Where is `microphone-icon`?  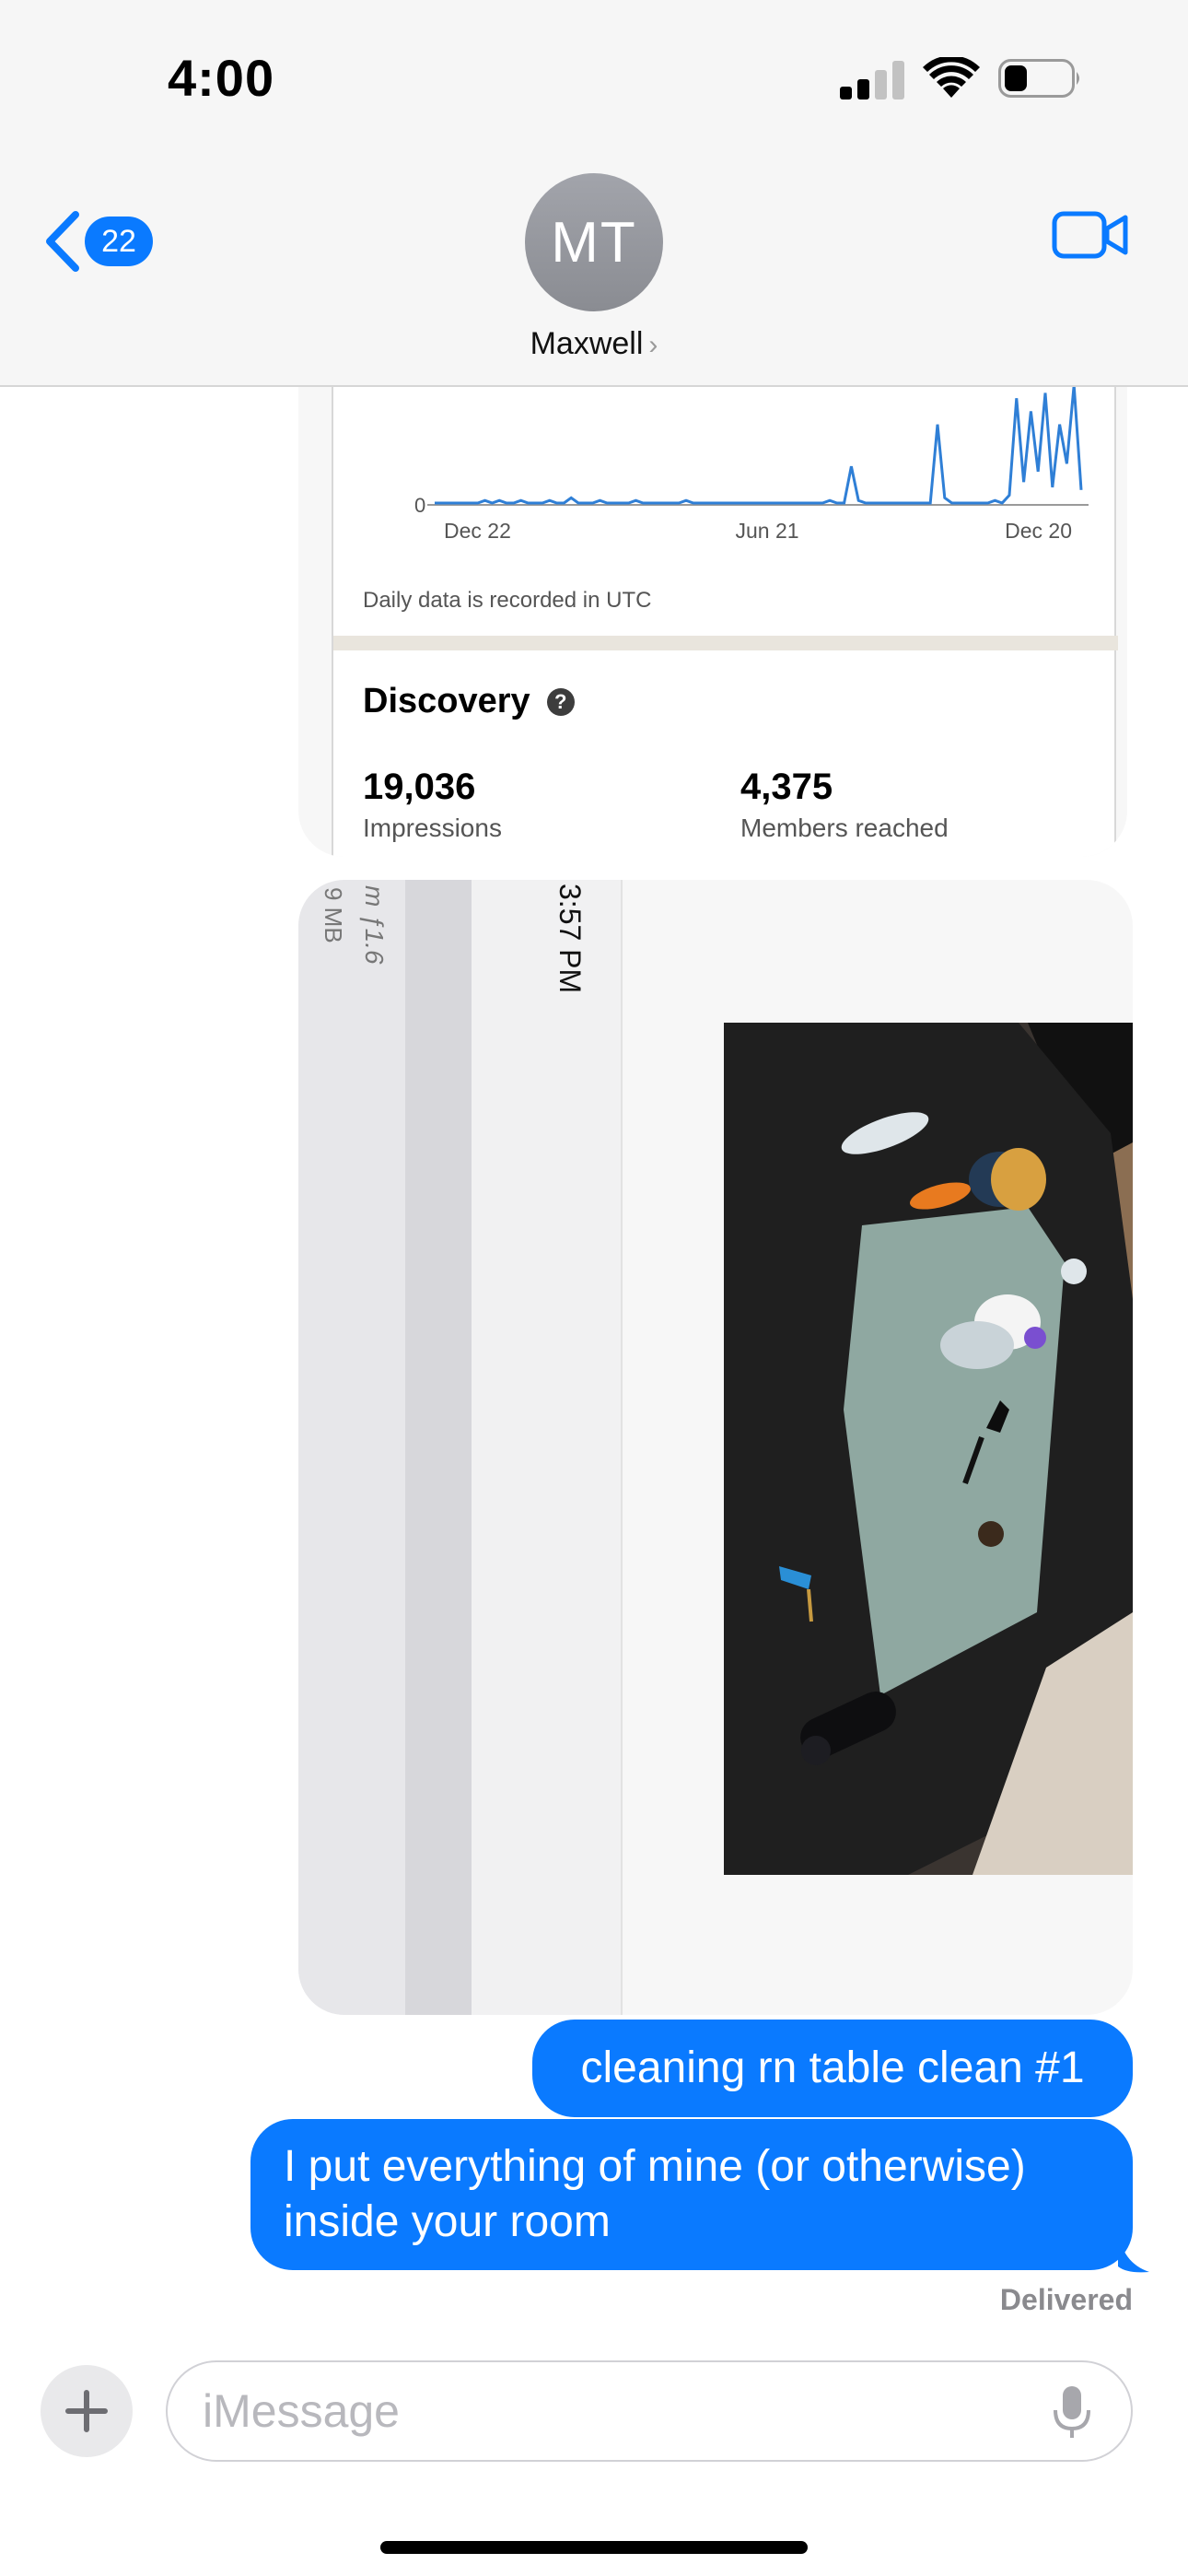
microphone-icon is located at coordinates (1072, 2412).